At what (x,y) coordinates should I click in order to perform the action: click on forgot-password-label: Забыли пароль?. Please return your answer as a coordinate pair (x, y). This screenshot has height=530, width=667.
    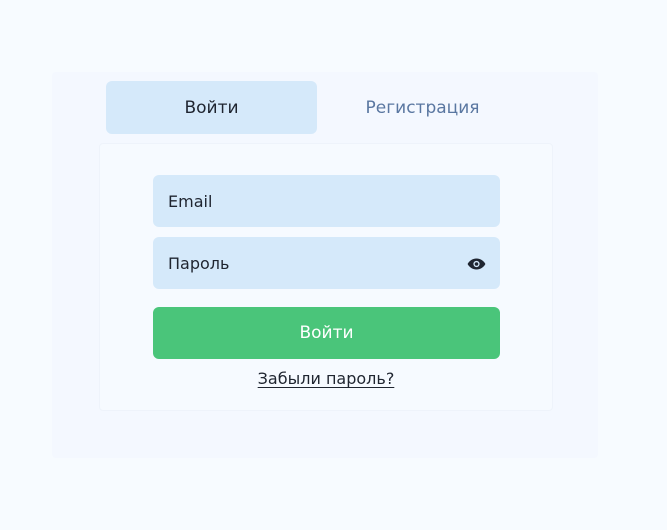
    Looking at the image, I should click on (326, 378).